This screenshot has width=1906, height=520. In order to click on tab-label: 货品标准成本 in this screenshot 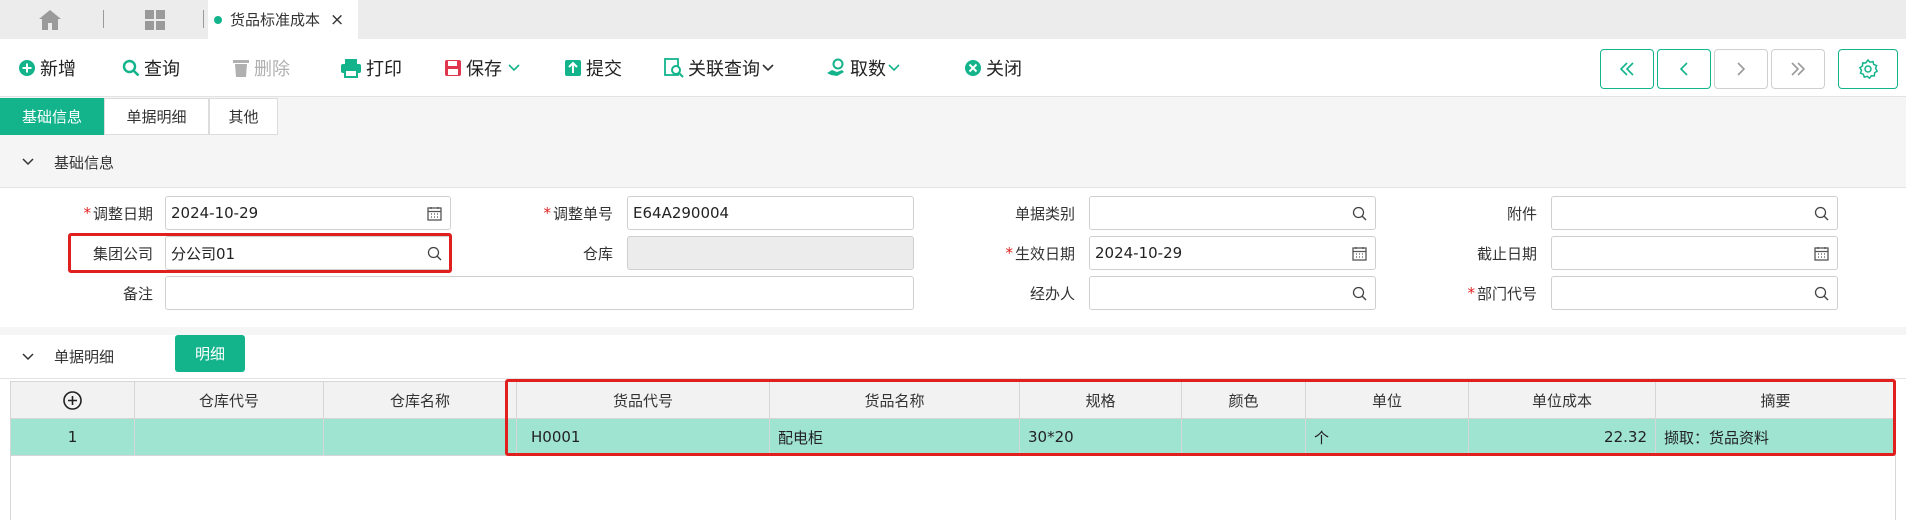, I will do `click(275, 20)`.